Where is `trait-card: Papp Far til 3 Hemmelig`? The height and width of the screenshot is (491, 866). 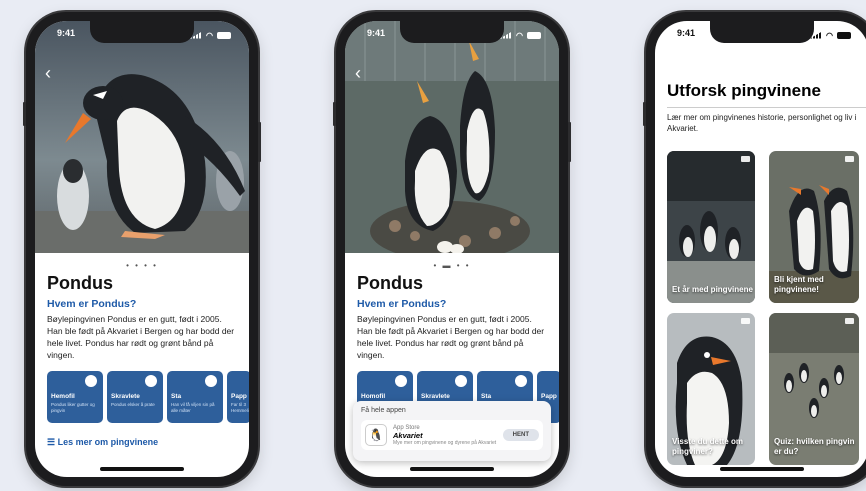 trait-card: Papp Far til 3 Hemmelig is located at coordinates (238, 397).